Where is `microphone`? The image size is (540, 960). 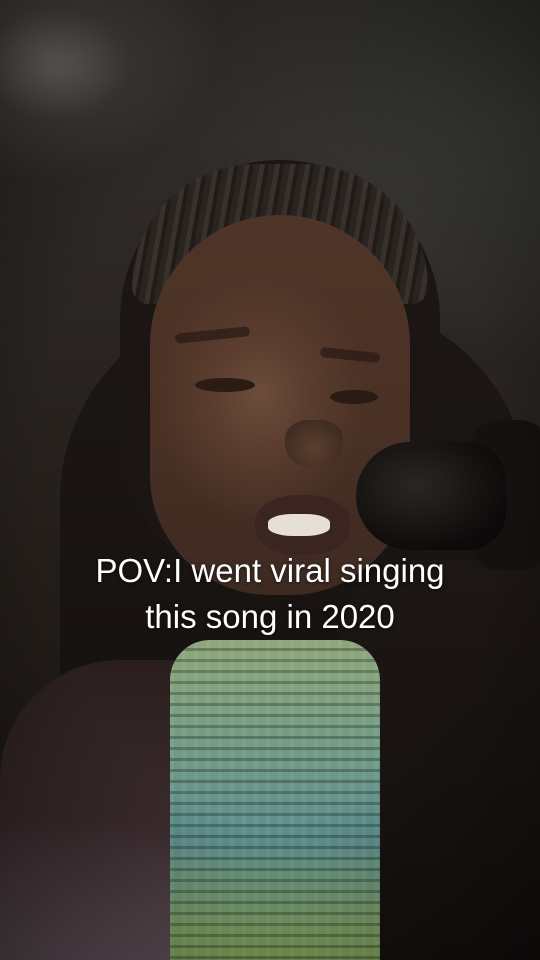
microphone is located at coordinates (431, 496).